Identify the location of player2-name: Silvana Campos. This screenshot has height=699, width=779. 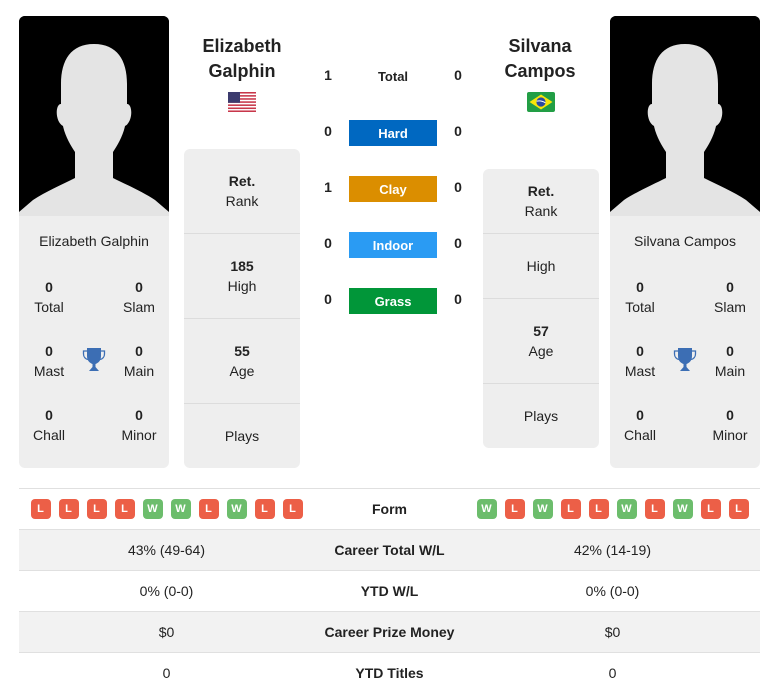
(540, 59).